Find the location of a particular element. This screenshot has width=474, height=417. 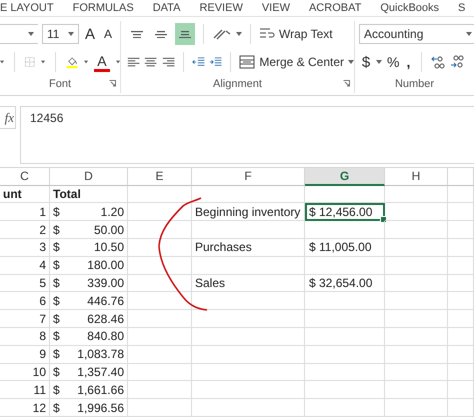

table-cell: 1,357.40 is located at coordinates (100, 372).